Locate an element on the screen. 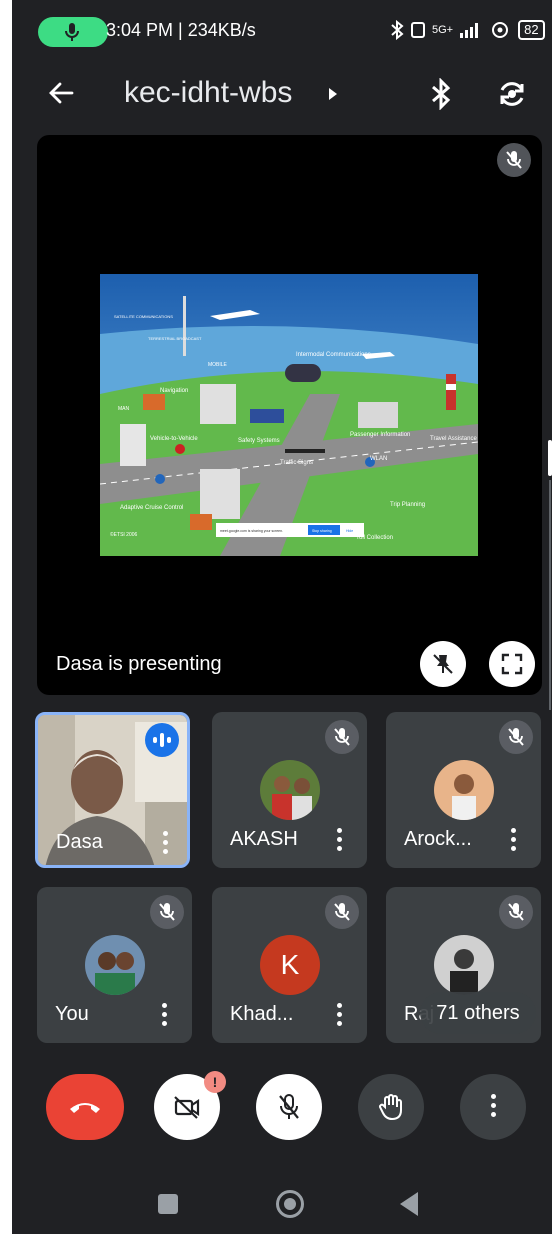 The image size is (558, 1234). status-icons: 5G+ 82 is located at coordinates (467, 30).